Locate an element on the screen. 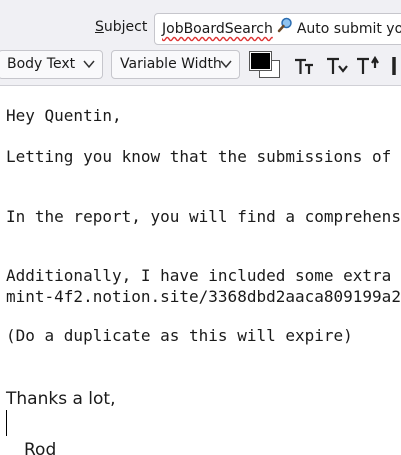  paragraph-style-value: Body Text is located at coordinates (41, 64).